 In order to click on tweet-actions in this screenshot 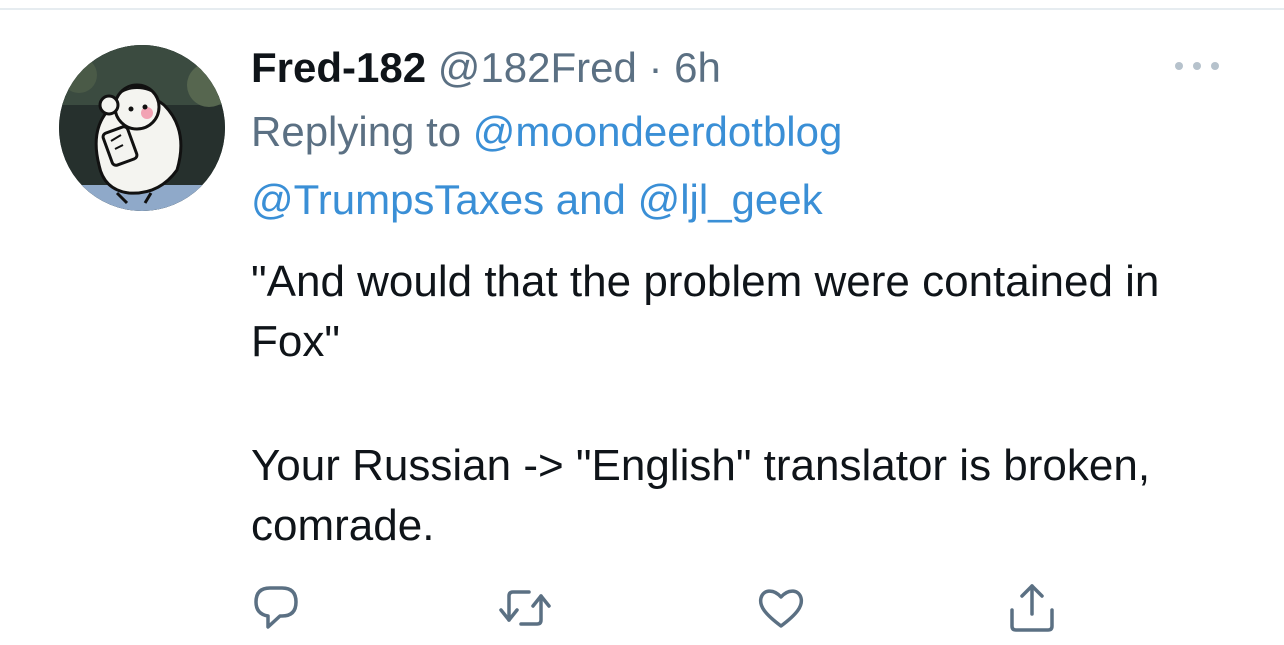, I will do `click(642, 608)`.